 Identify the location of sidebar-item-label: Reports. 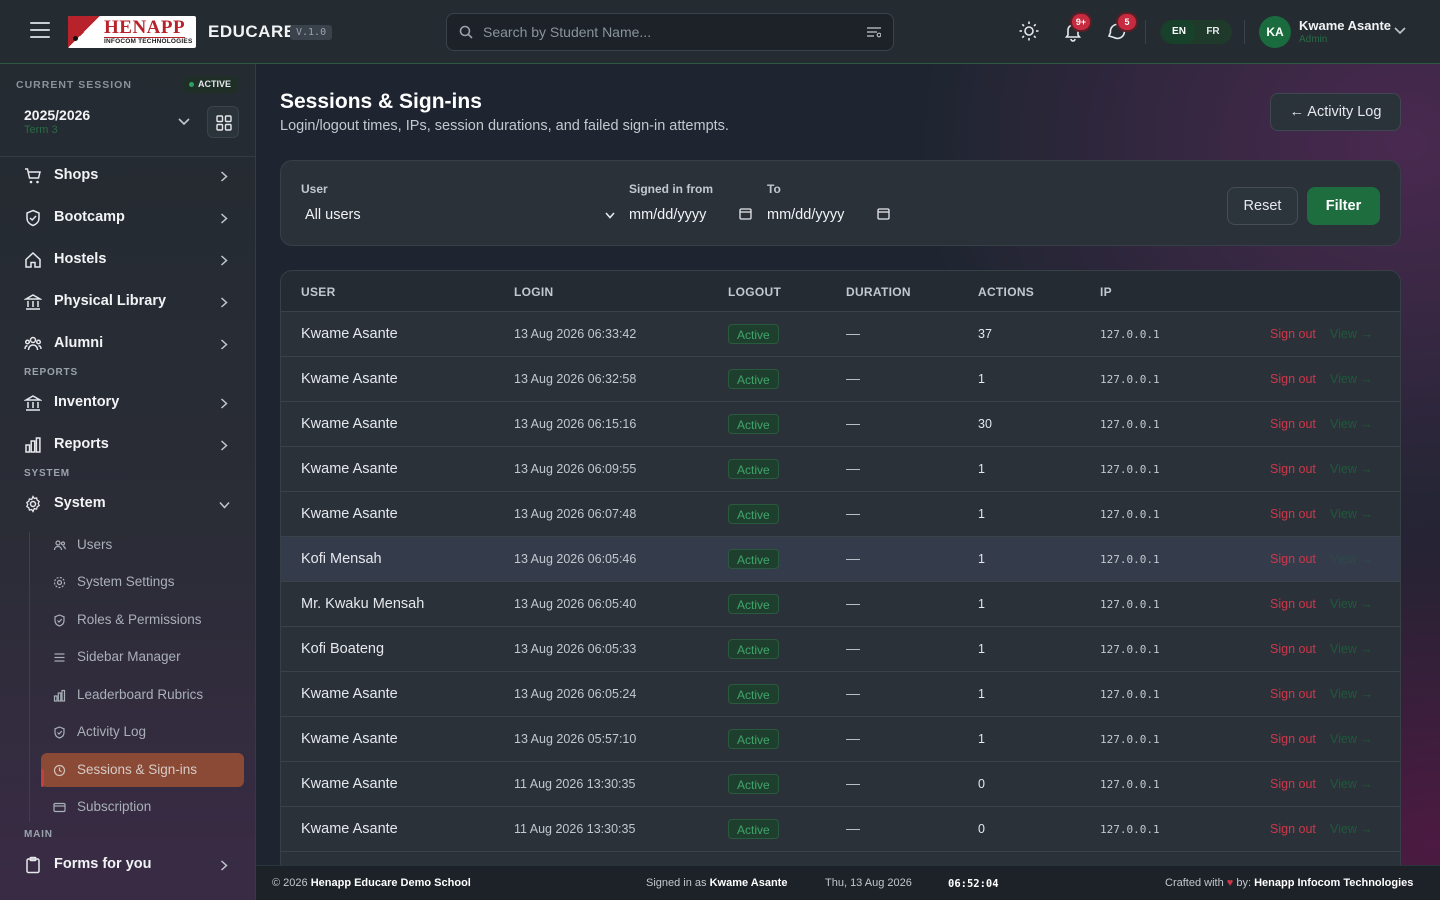
(81, 444).